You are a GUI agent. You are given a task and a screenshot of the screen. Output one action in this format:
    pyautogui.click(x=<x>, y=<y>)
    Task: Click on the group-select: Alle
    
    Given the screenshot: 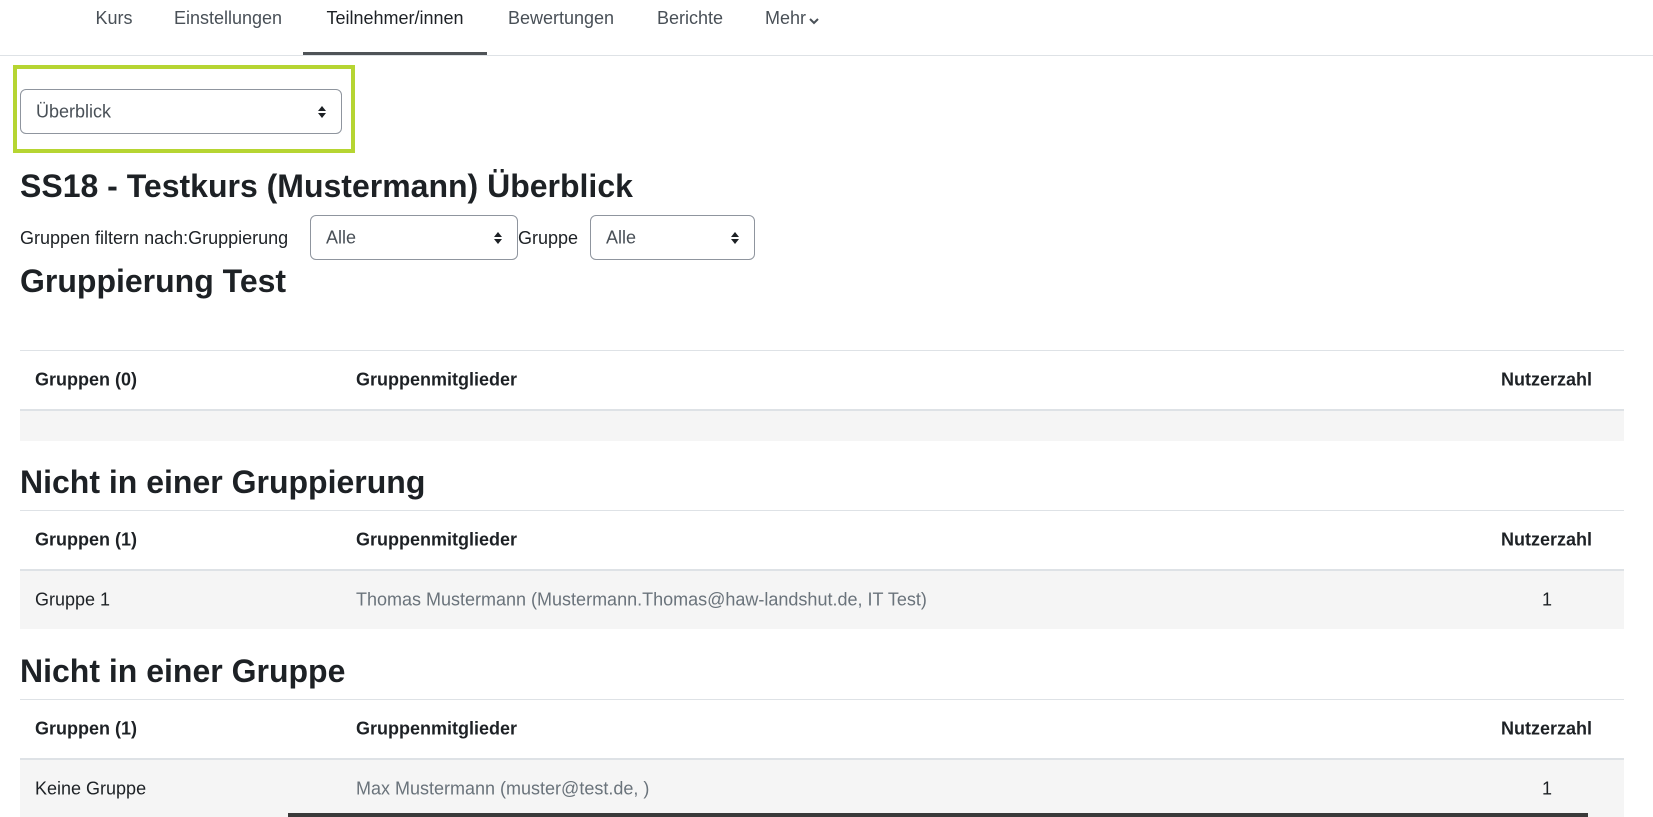 What is the action you would take?
    pyautogui.click(x=672, y=237)
    